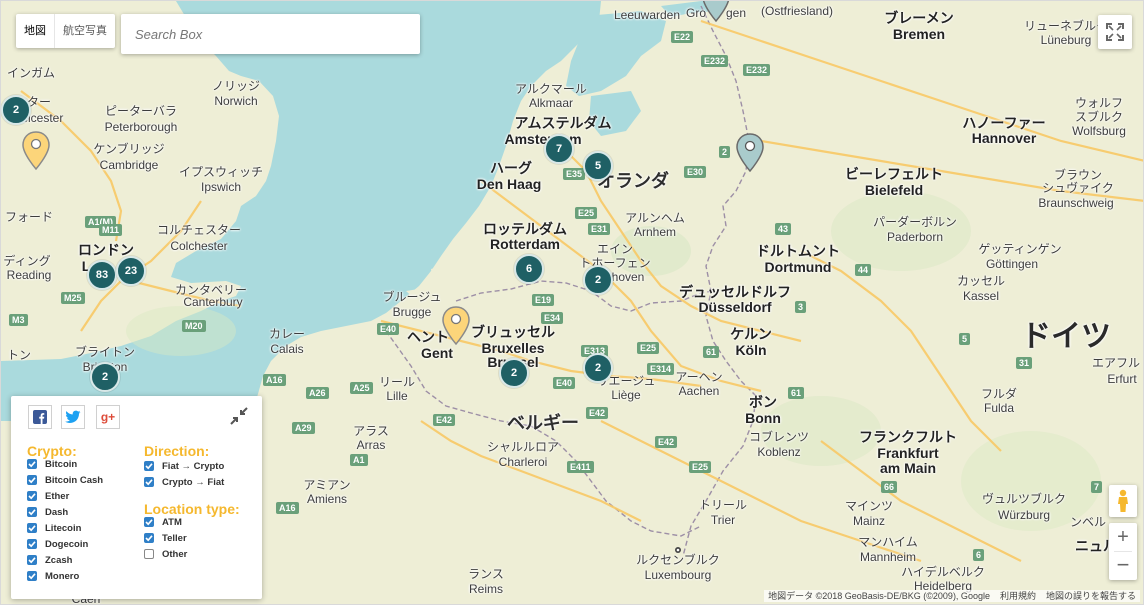 The height and width of the screenshot is (605, 1144). What do you see at coordinates (509, 184) in the screenshot?
I see `place-label: Den Haag` at bounding box center [509, 184].